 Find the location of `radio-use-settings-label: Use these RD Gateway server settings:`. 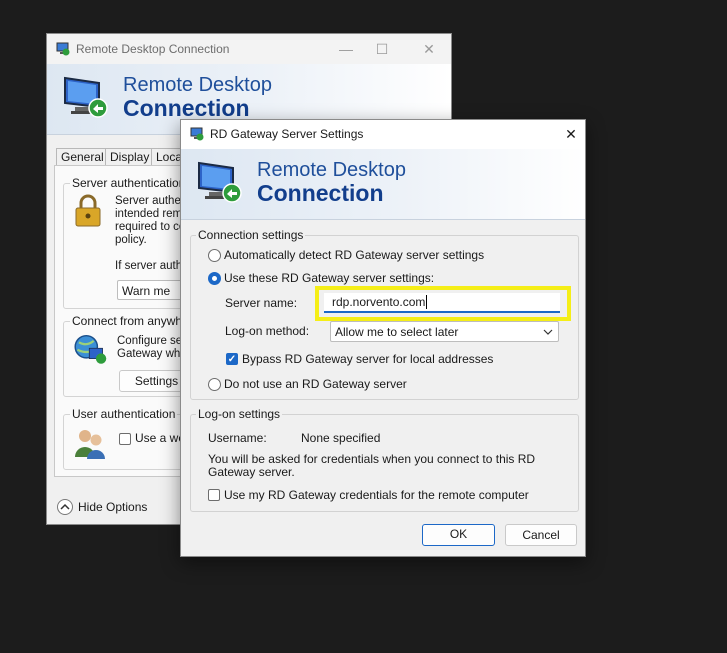

radio-use-settings-label: Use these RD Gateway server settings: is located at coordinates (329, 278).